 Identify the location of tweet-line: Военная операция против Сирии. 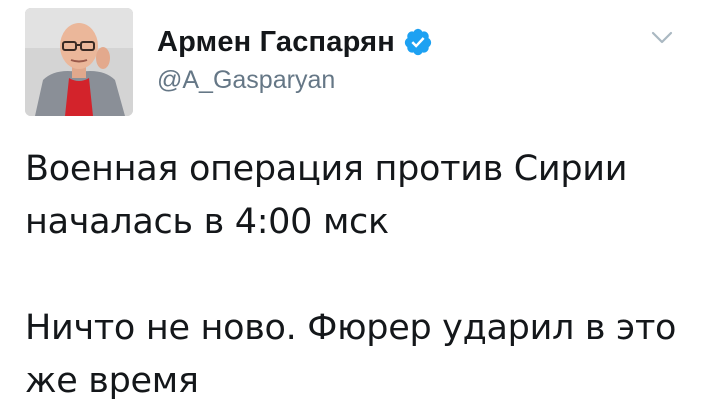
(326, 169).